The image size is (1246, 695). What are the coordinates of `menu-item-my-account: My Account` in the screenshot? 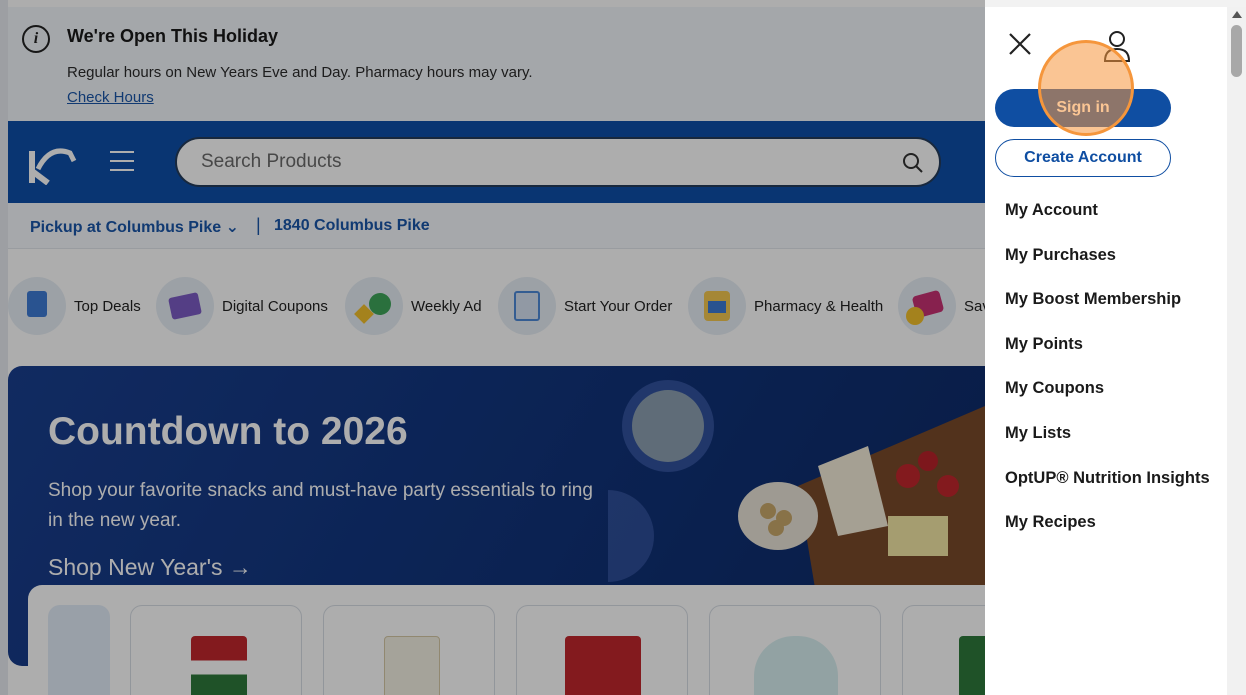 It's located at (1107, 223).